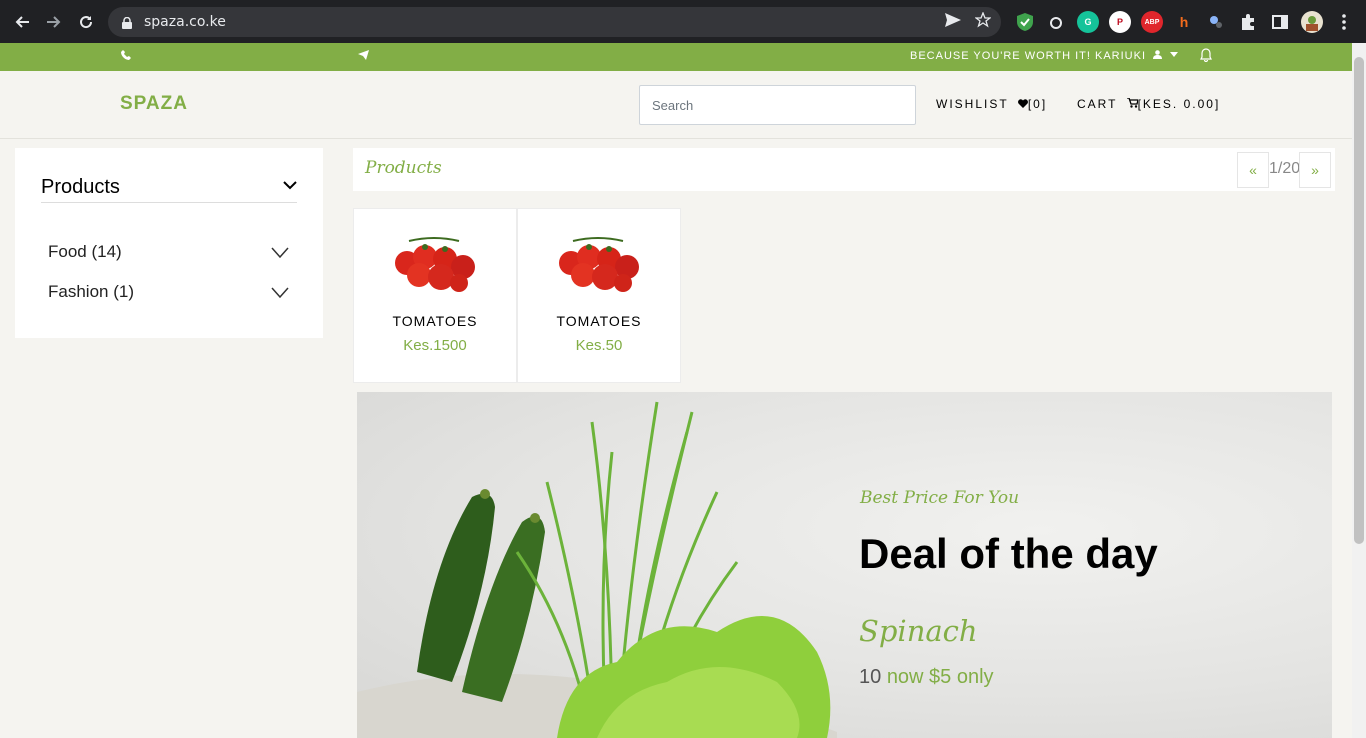 The image size is (1366, 738). I want to click on user-menu: KARIUKI, so click(1137, 56).